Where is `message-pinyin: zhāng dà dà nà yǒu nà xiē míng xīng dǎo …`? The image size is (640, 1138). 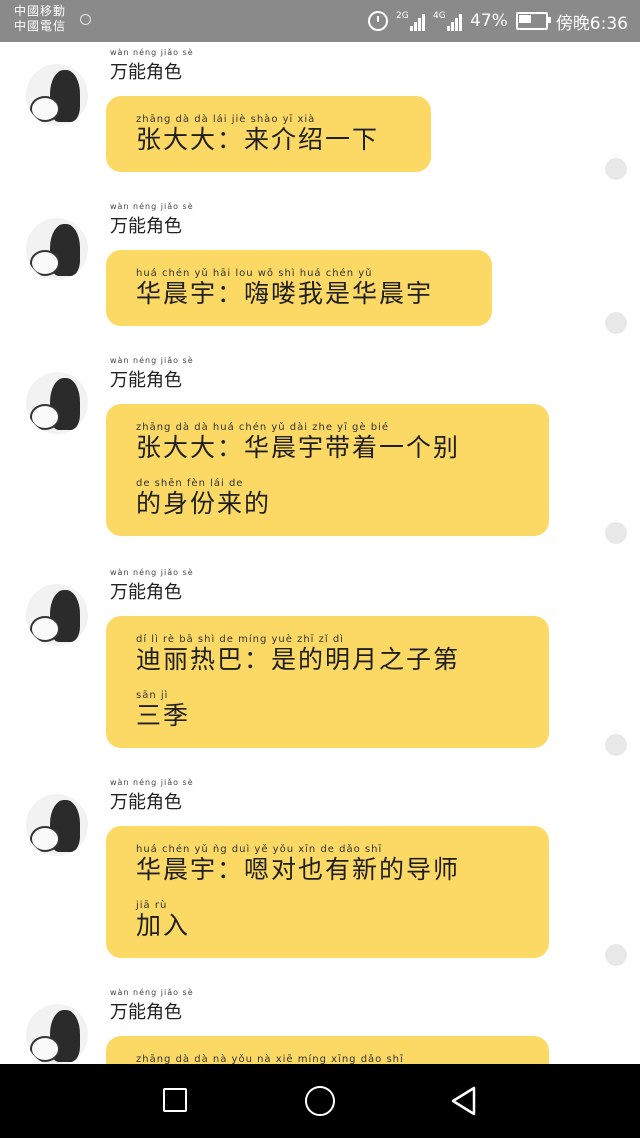 message-pinyin: zhāng dà dà nà yǒu nà xiē míng xīng dǎo … is located at coordinates (270, 1059).